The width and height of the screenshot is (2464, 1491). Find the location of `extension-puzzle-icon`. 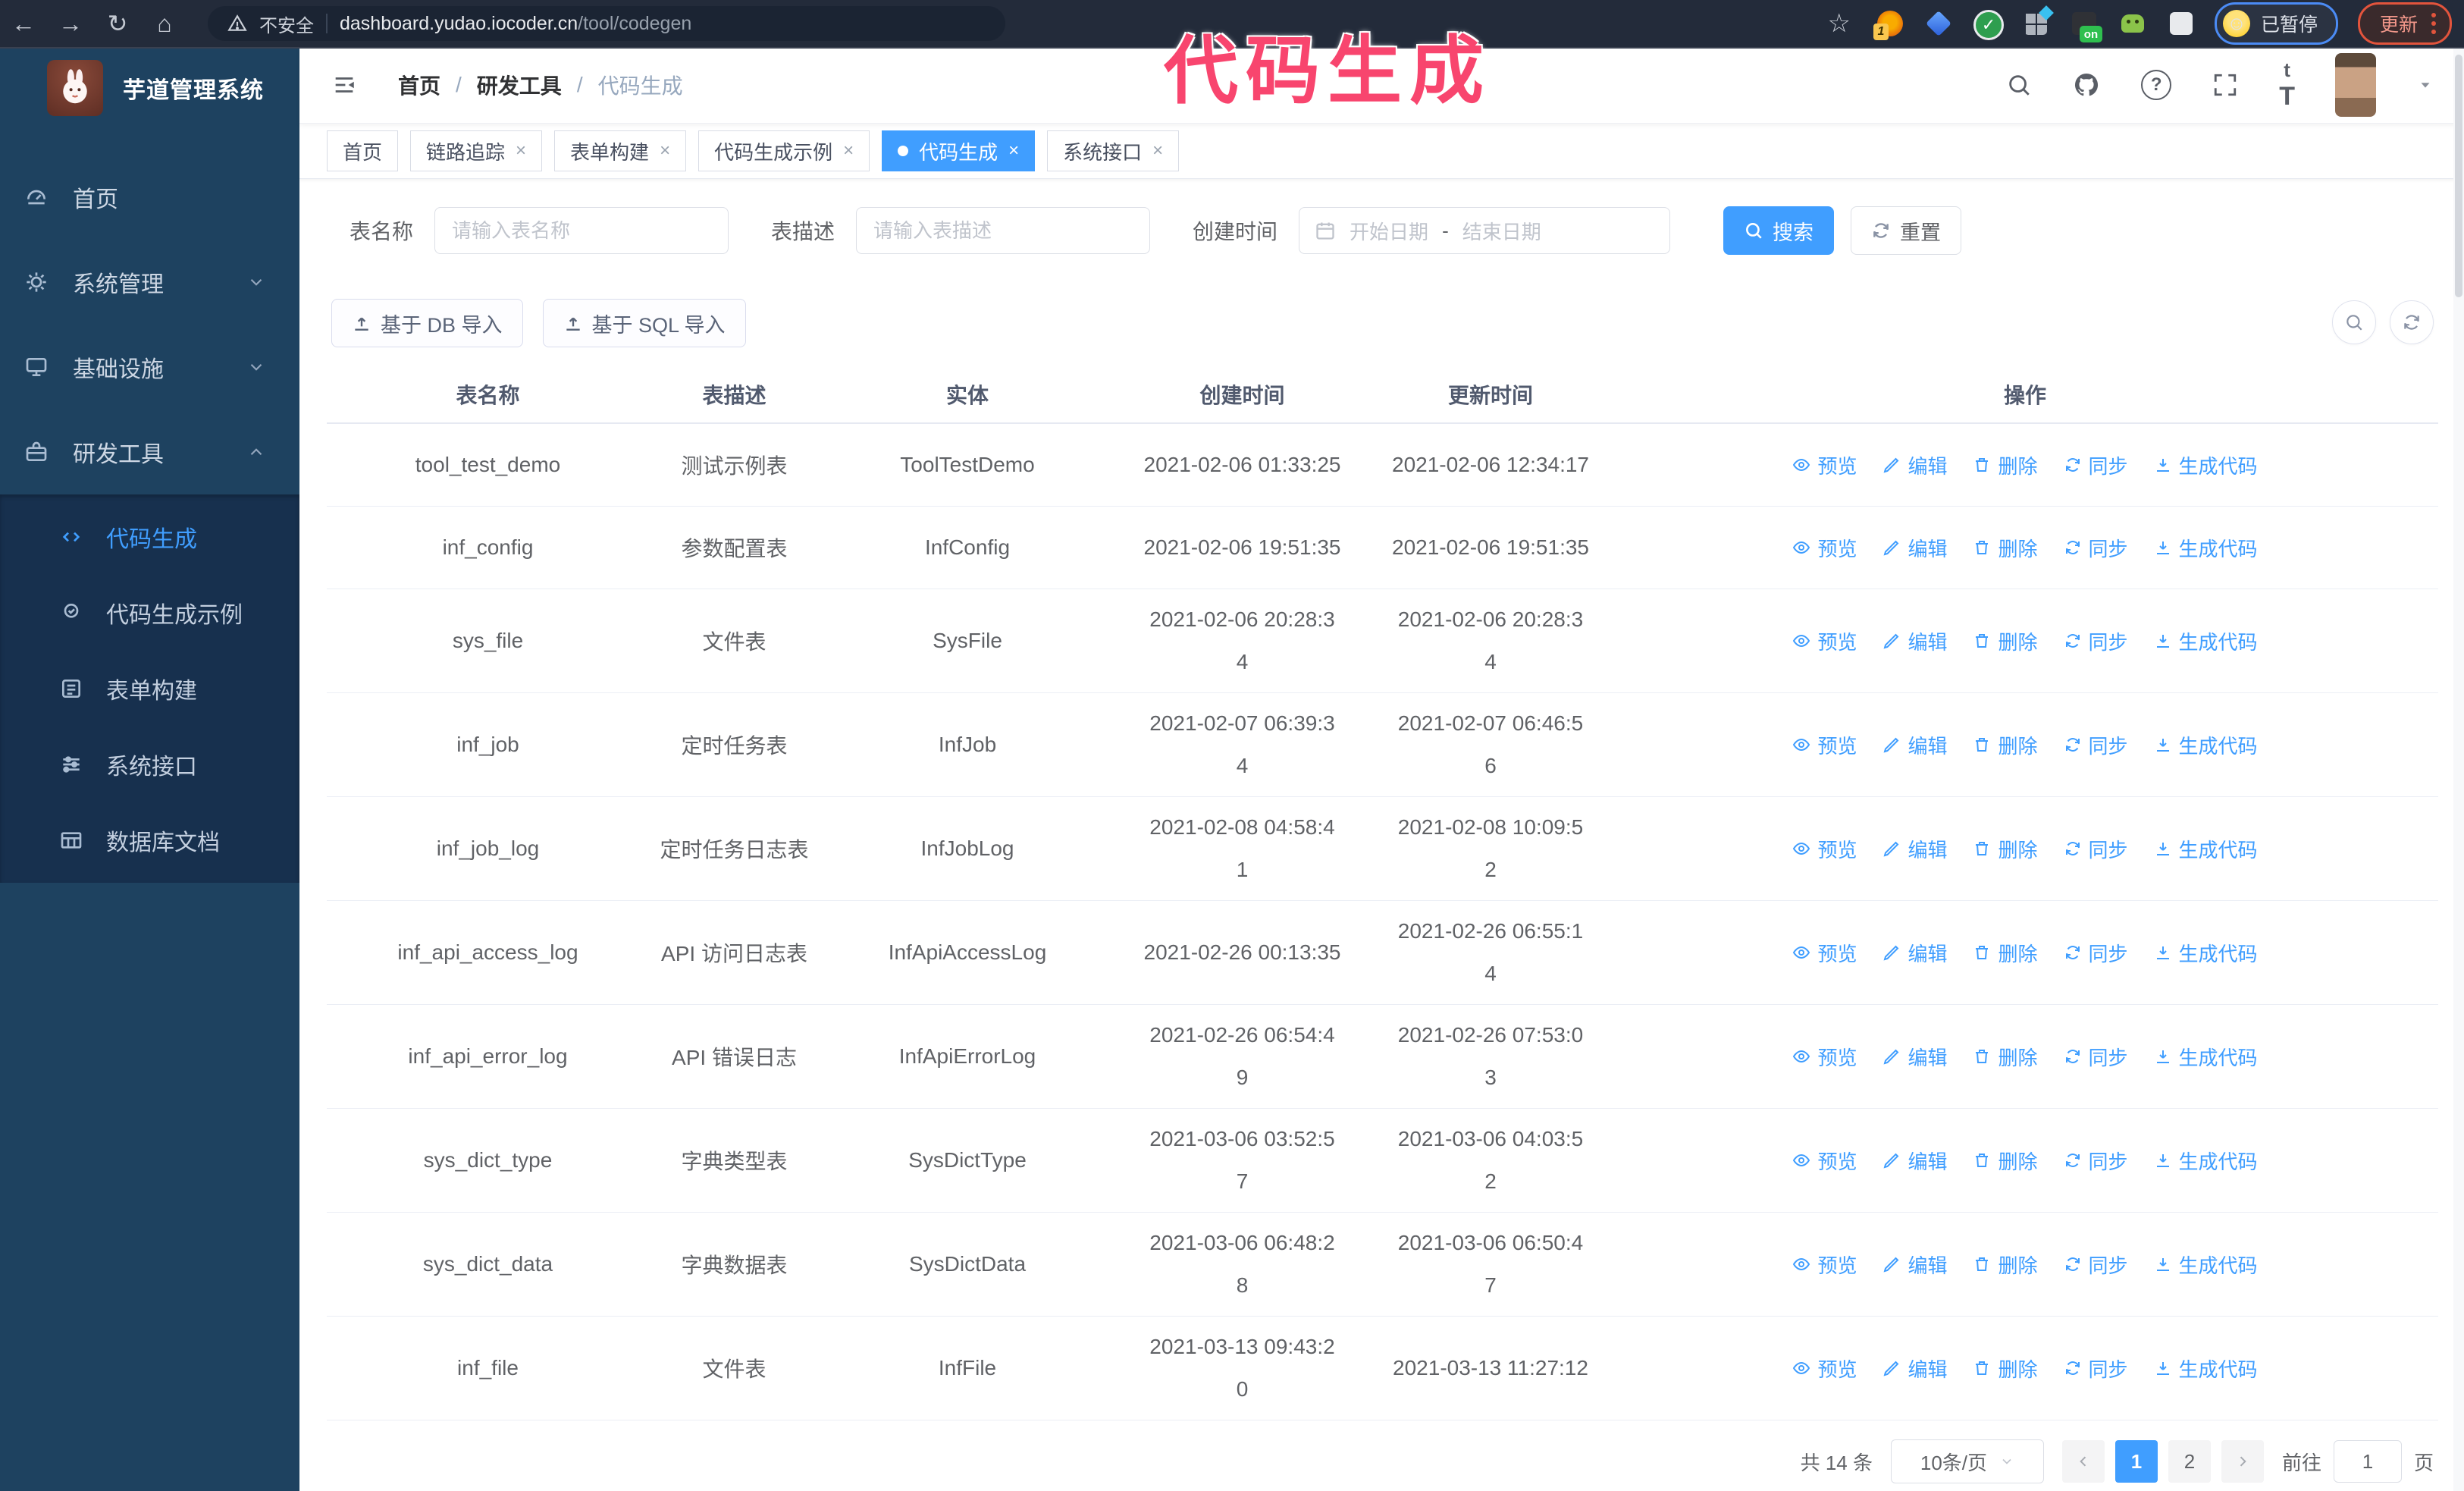

extension-puzzle-icon is located at coordinates (2181, 23).